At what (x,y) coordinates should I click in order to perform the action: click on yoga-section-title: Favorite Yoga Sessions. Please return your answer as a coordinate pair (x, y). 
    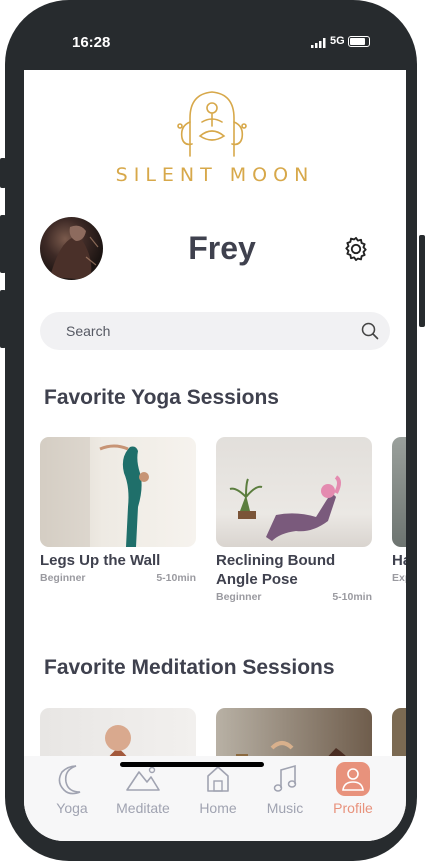
    Looking at the image, I should click on (161, 397).